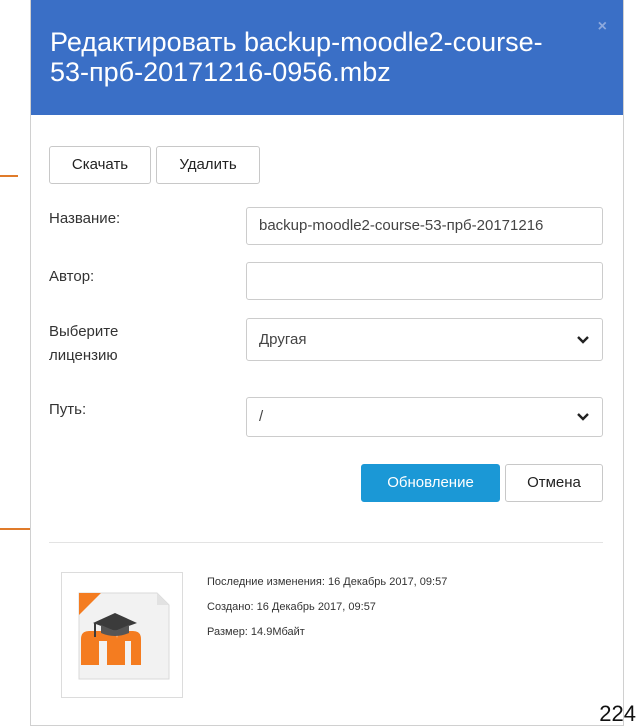 This screenshot has width=642, height=726. I want to click on author-field, so click(424, 281).